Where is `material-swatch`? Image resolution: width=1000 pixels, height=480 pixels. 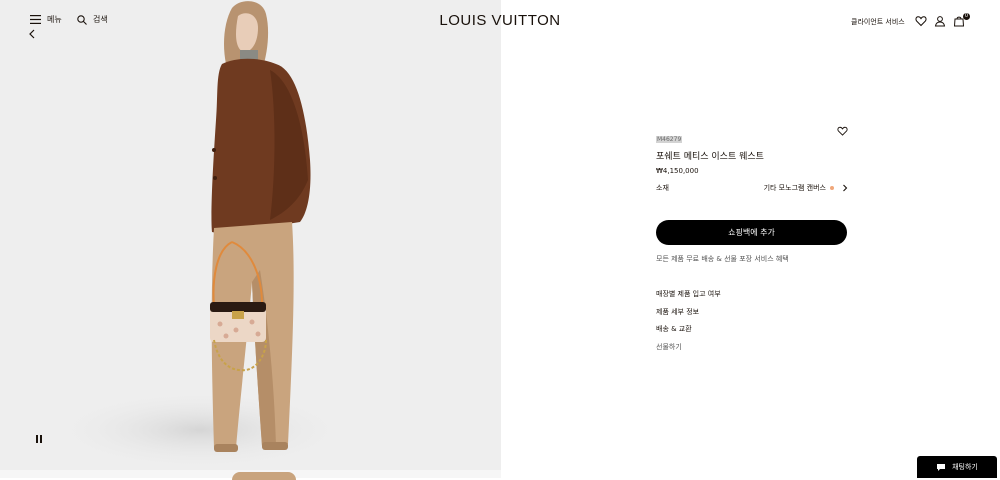 material-swatch is located at coordinates (832, 188).